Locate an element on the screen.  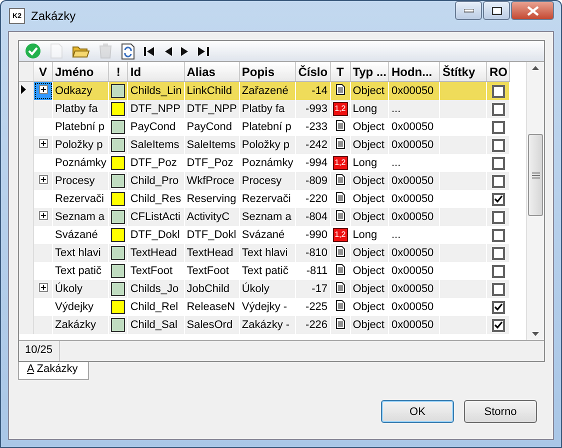
table-cell: -804 is located at coordinates (313, 217).